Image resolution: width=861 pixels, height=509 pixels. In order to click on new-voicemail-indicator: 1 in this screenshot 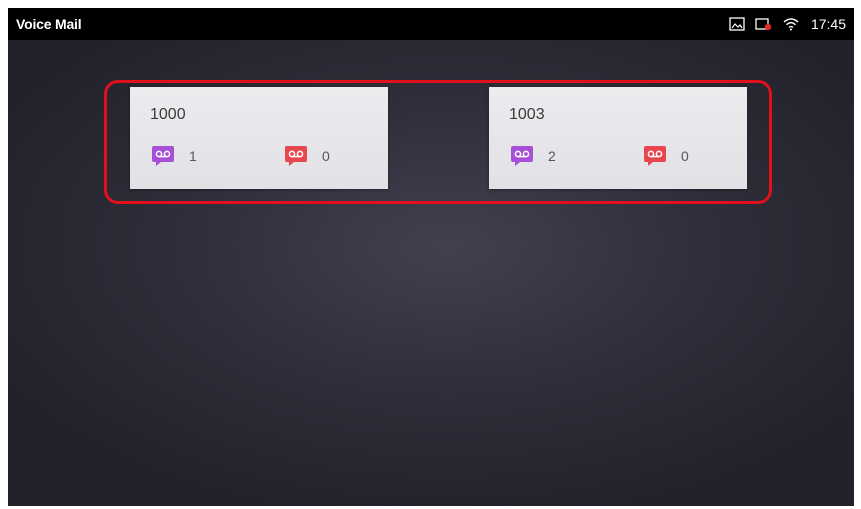, I will do `click(174, 156)`.